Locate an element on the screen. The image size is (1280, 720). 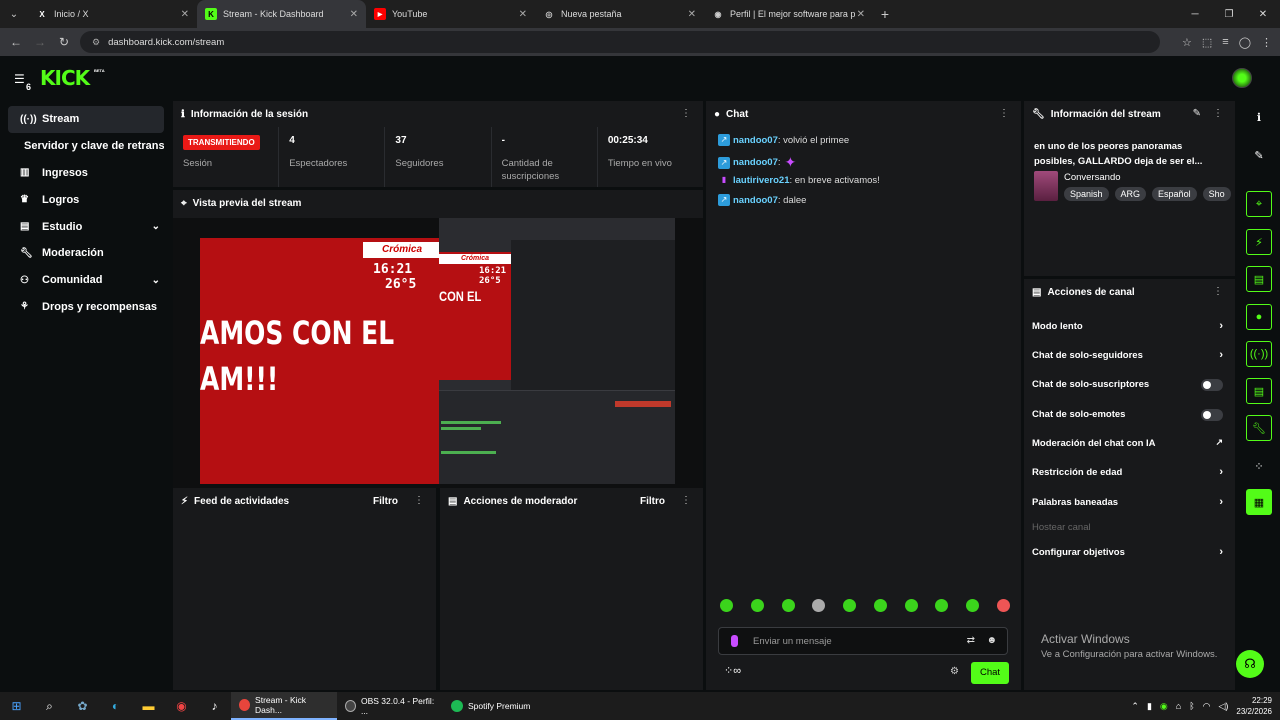
network-icon: ⌂ is located at coordinates (1178, 706).